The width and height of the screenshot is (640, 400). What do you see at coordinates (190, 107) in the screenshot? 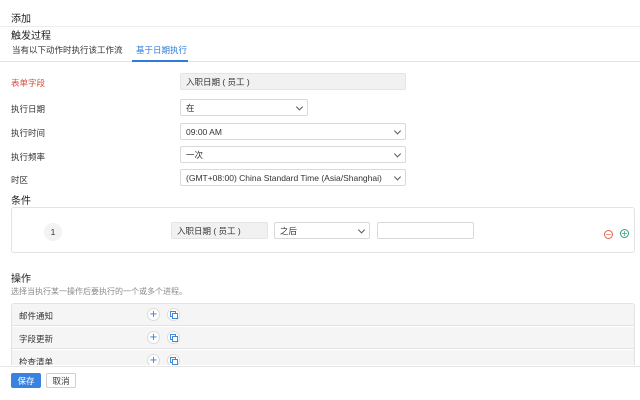
I see `exec-date-value: 在` at bounding box center [190, 107].